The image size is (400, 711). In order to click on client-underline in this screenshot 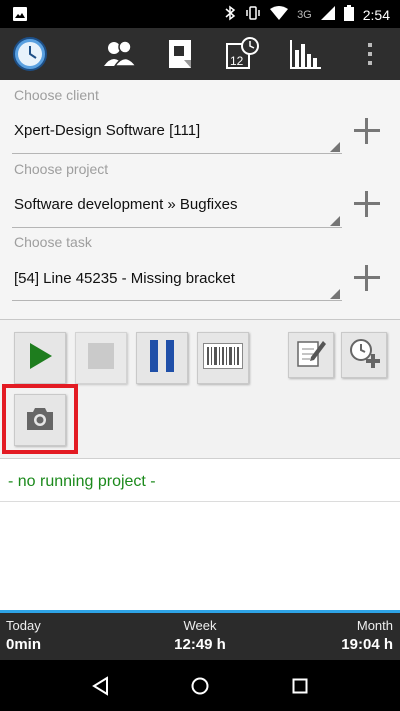, I will do `click(177, 153)`.